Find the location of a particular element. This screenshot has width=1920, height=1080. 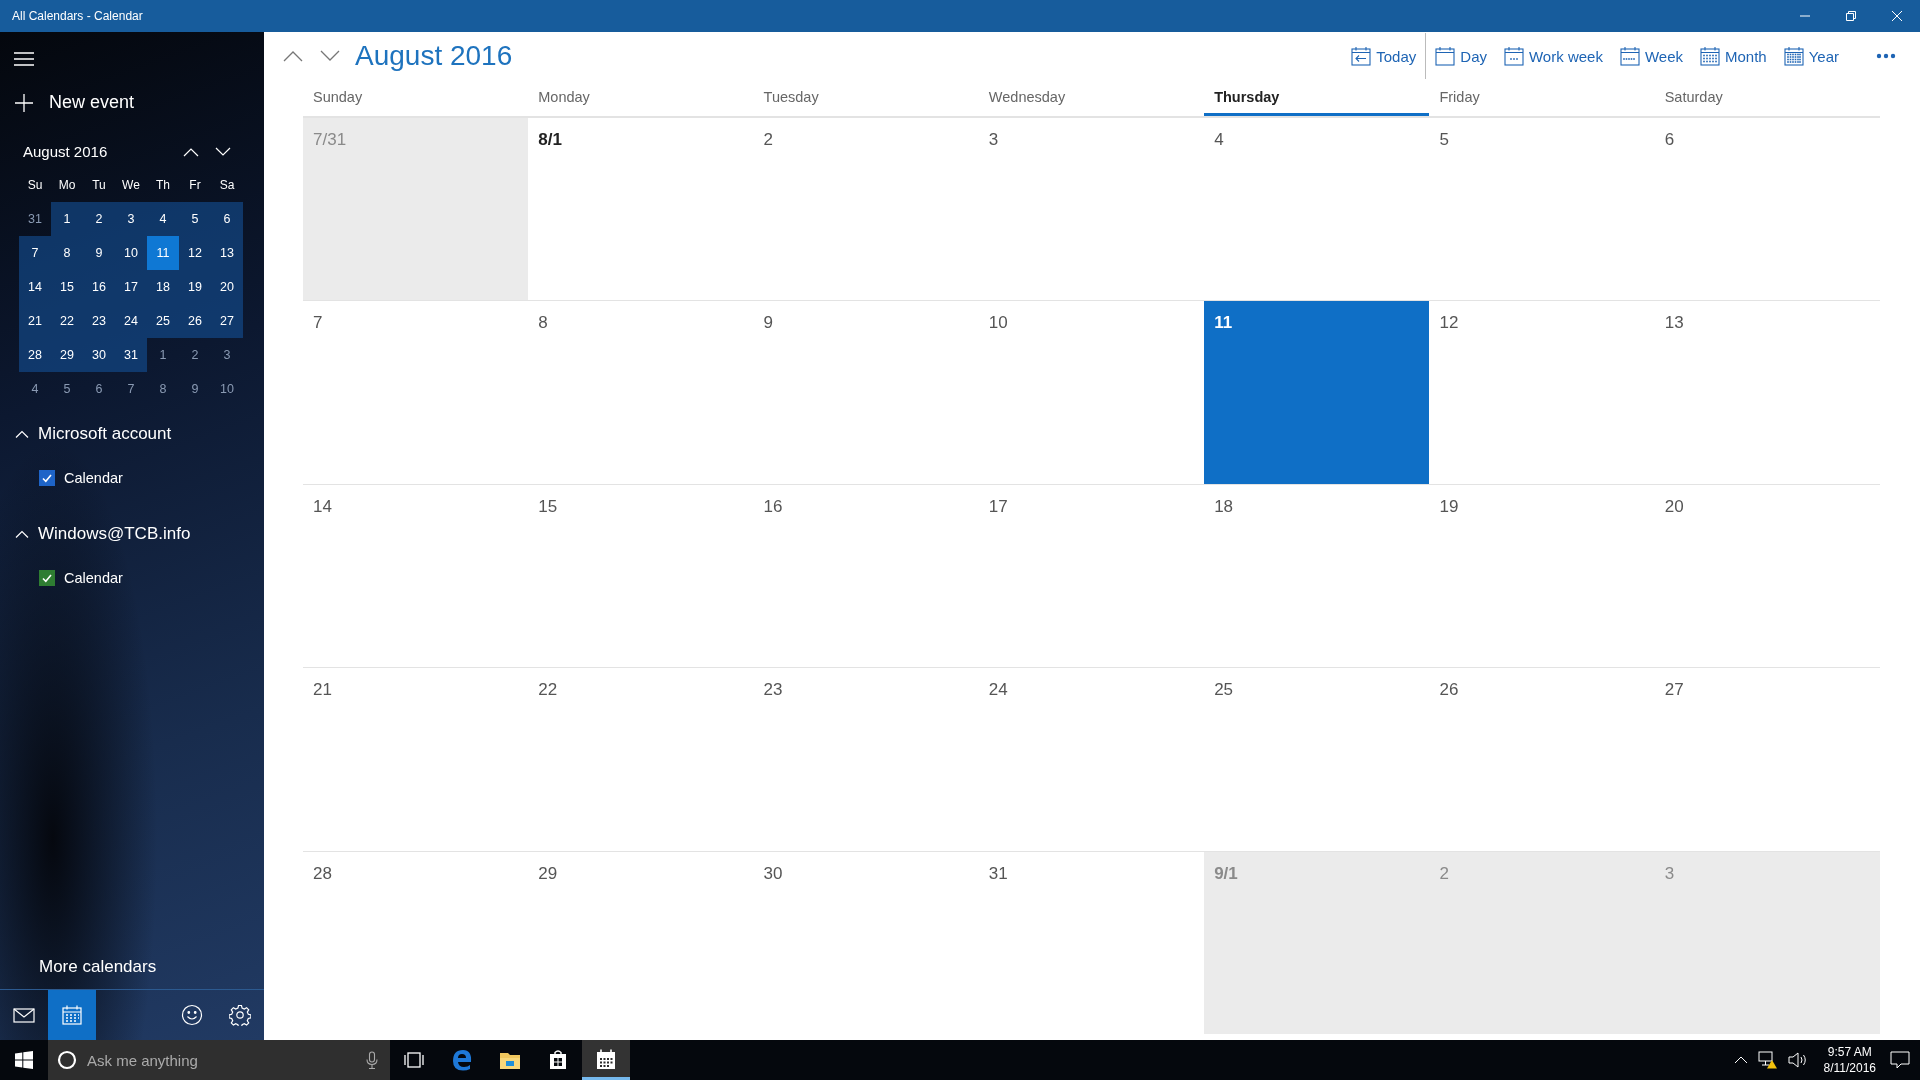

calendar-button is located at coordinates (72, 1015).